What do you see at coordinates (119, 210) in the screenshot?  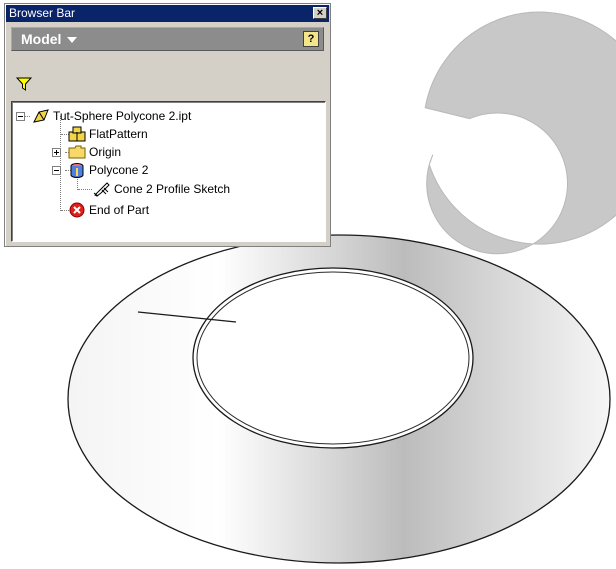 I see `tree-item-label: End of Part` at bounding box center [119, 210].